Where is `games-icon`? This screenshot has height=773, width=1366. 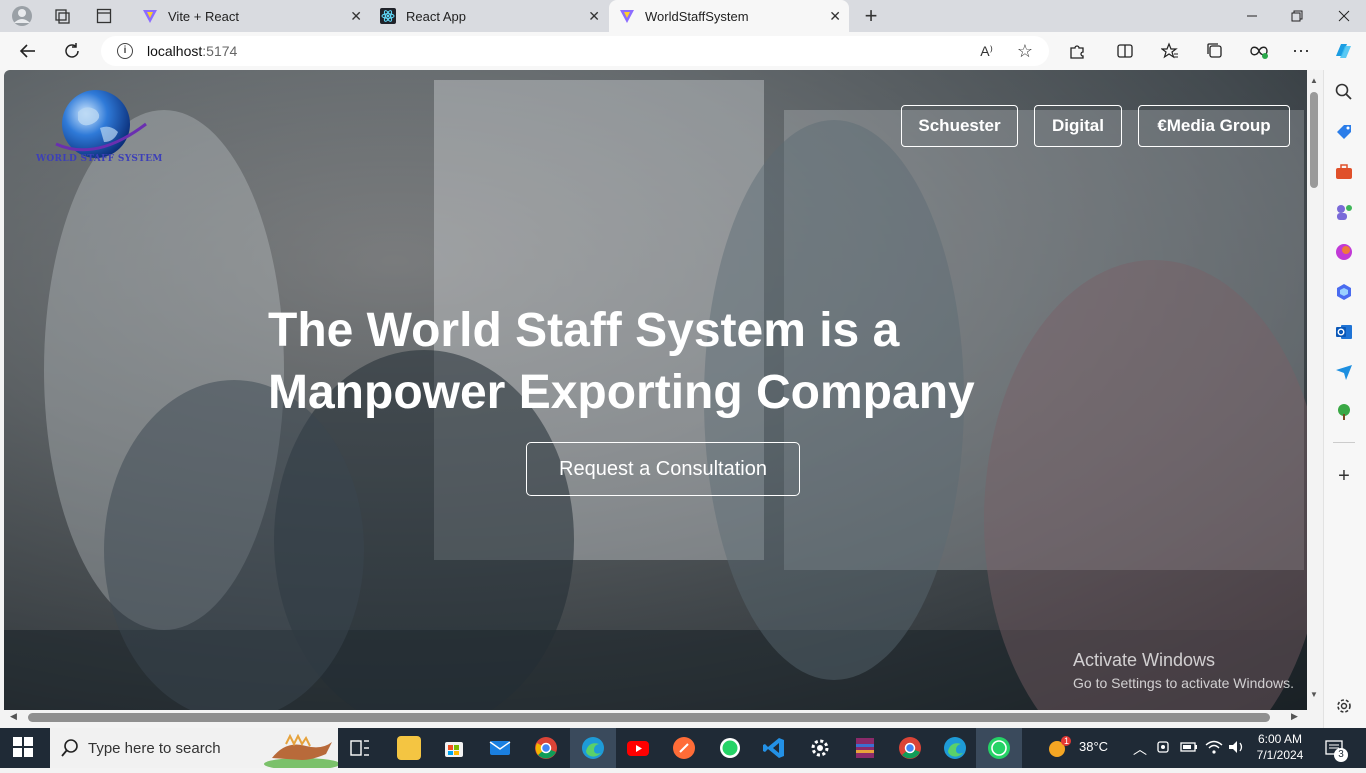
games-icon is located at coordinates (1344, 212).